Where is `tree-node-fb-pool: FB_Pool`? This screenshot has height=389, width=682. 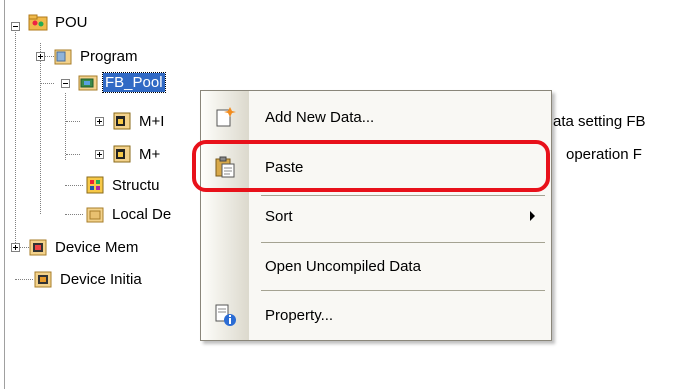 tree-node-fb-pool: FB_Pool is located at coordinates (122, 82).